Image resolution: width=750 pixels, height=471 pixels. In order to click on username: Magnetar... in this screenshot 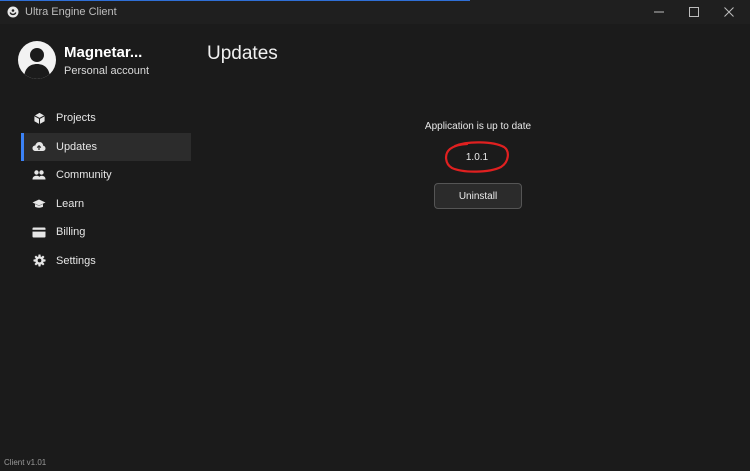, I will do `click(103, 52)`.